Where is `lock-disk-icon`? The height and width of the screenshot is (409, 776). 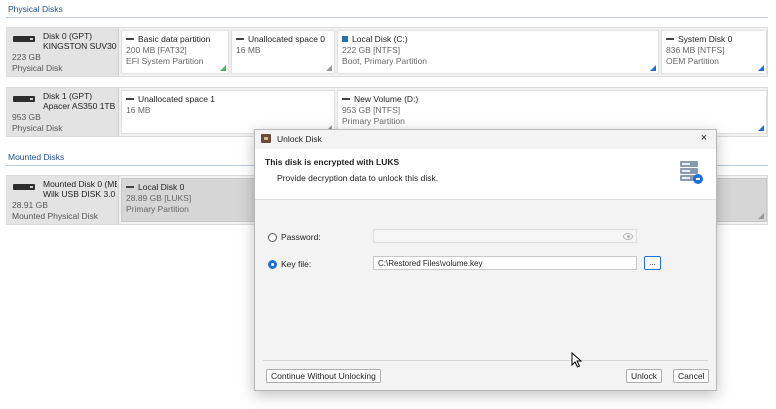 lock-disk-icon is located at coordinates (266, 138).